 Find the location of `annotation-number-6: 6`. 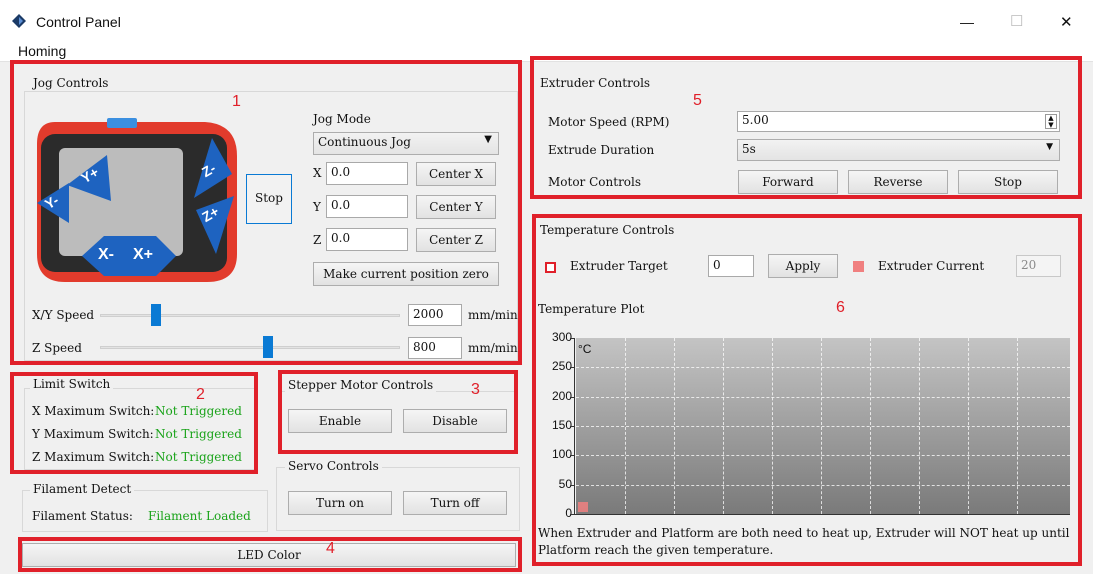

annotation-number-6: 6 is located at coordinates (840, 307).